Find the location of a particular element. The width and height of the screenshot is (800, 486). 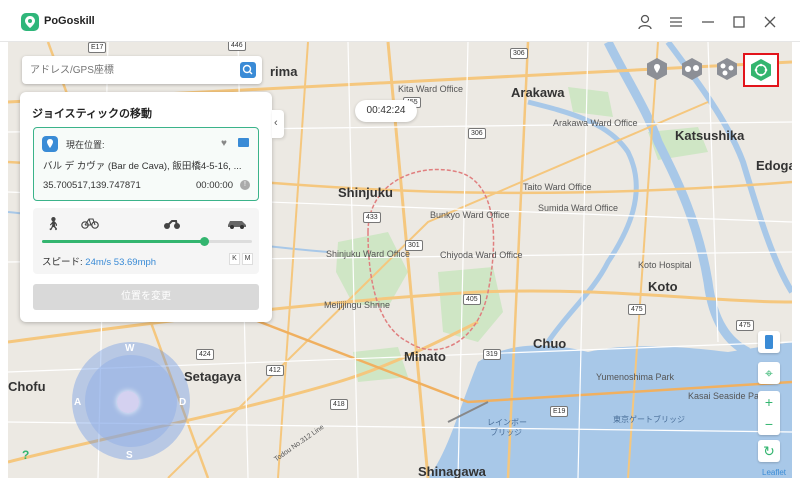

route-shield: 418 is located at coordinates (339, 404).